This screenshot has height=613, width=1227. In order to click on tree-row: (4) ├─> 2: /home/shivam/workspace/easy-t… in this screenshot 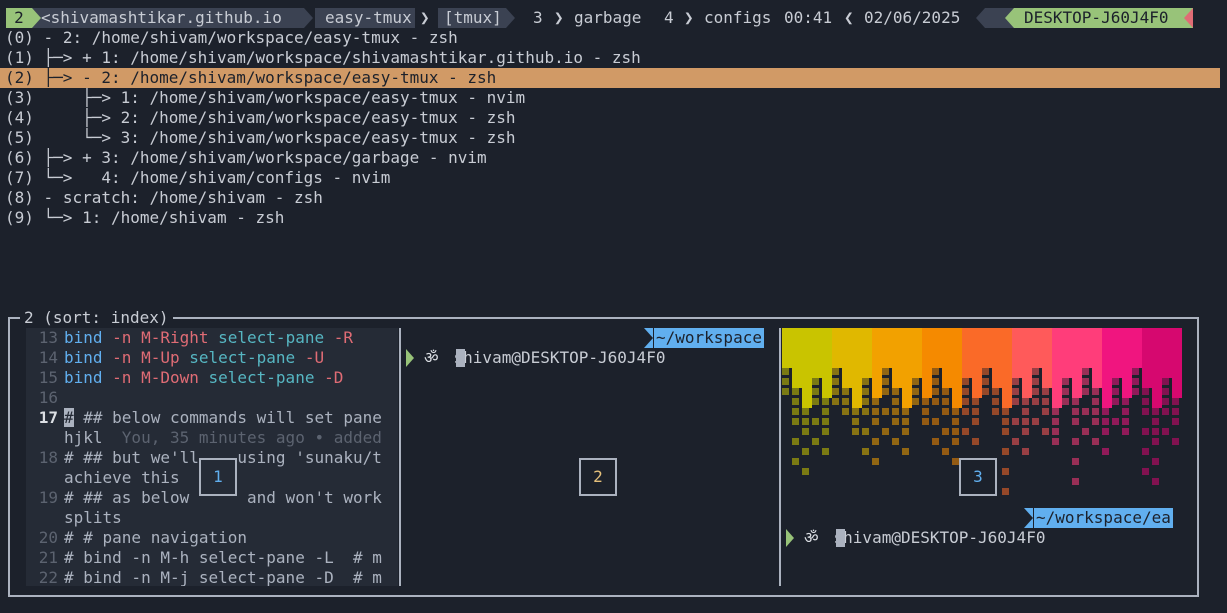, I will do `click(260, 118)`.